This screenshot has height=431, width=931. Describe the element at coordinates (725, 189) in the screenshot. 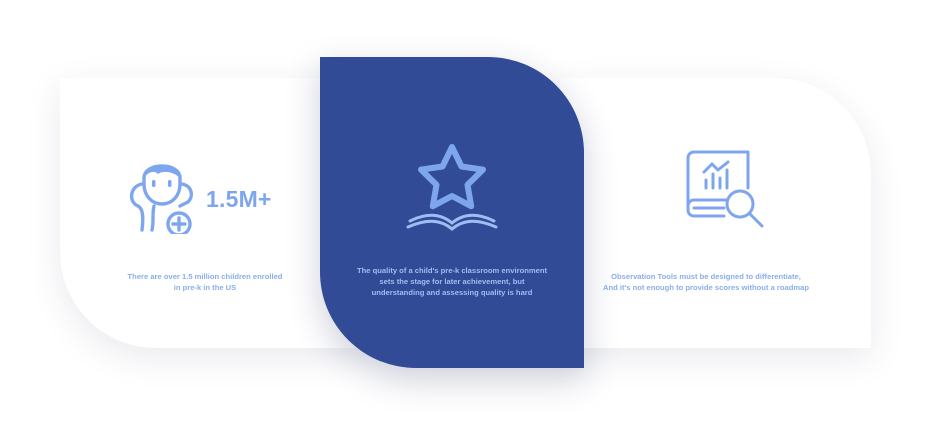

I see `report-search-icon` at that location.